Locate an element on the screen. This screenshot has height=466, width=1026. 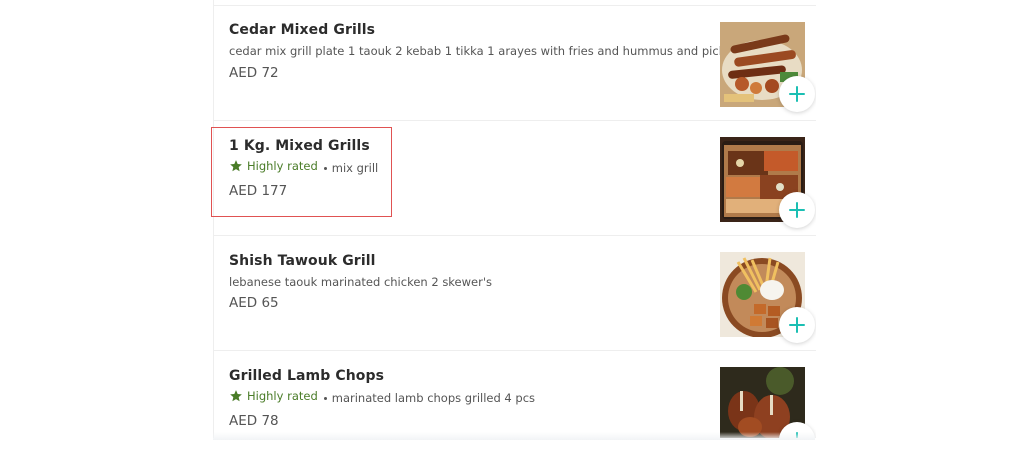
item-name: Cedar Mixed Grills is located at coordinates (302, 30).